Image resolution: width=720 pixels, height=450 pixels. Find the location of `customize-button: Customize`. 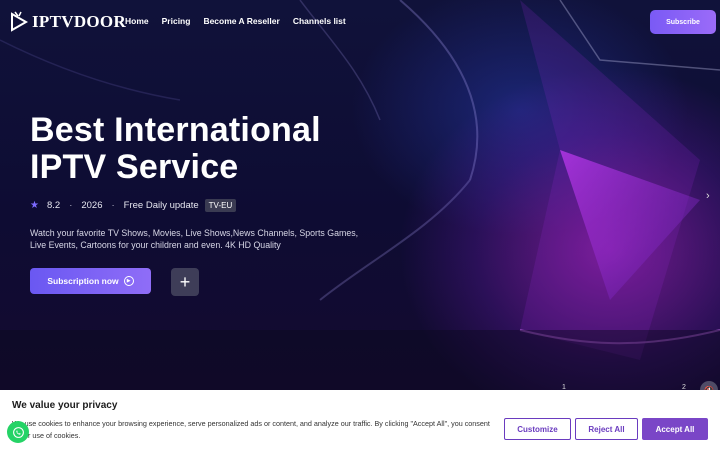

customize-button: Customize is located at coordinates (537, 429).